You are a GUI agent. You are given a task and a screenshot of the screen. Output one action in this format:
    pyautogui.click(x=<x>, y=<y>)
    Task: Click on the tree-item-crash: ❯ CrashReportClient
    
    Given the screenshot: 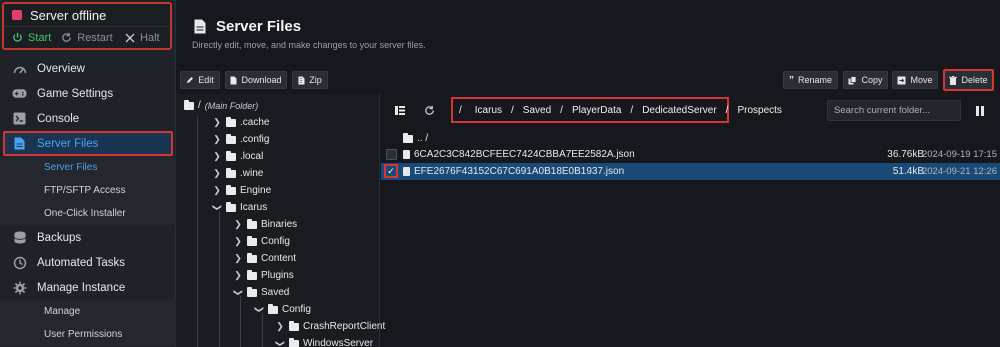 What is the action you would take?
    pyautogui.click(x=330, y=326)
    